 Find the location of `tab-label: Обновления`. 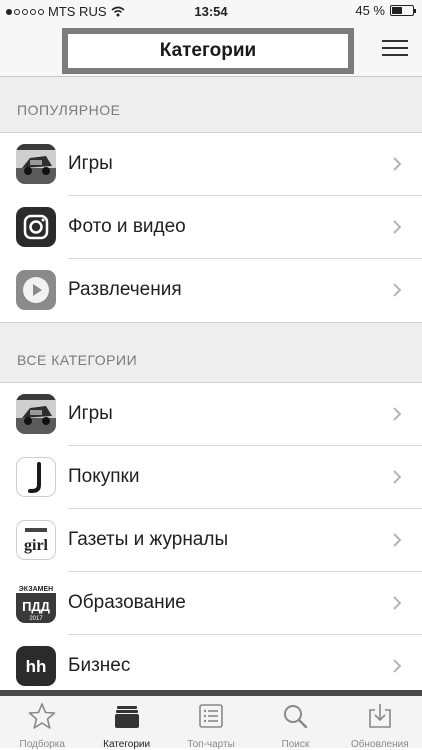

tab-label: Обновления is located at coordinates (380, 744).